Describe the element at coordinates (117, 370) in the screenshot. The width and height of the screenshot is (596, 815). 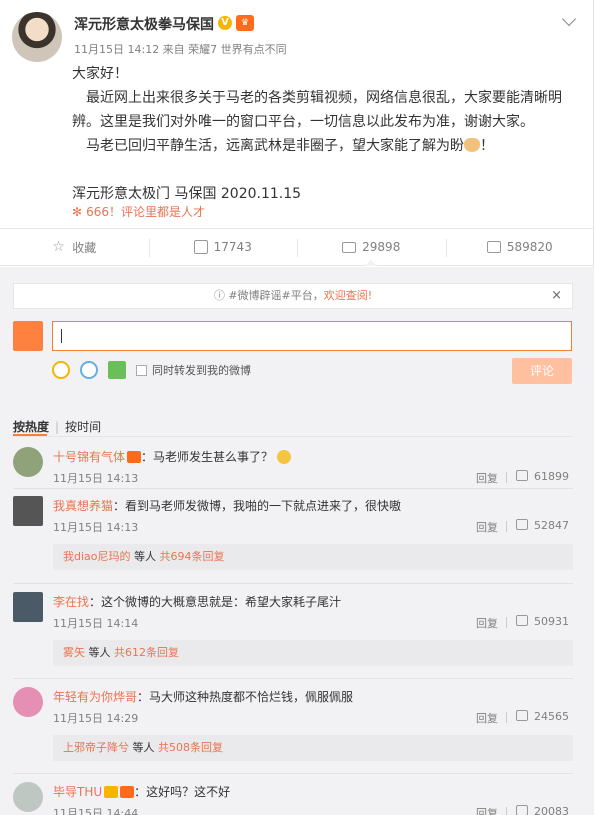
I see `image-icon` at that location.